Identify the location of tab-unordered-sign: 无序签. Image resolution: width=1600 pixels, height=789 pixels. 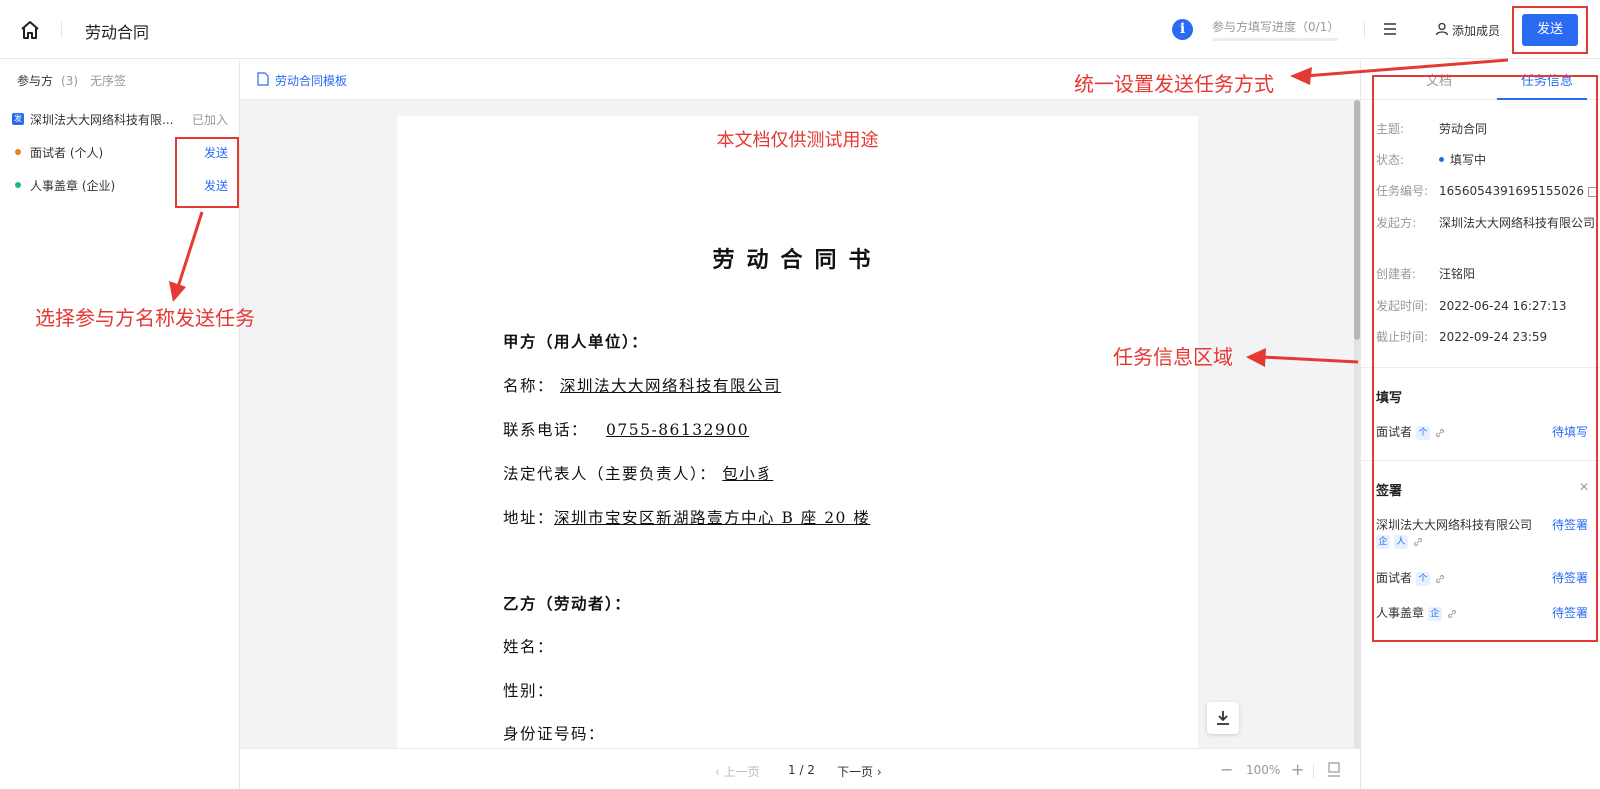
(108, 81).